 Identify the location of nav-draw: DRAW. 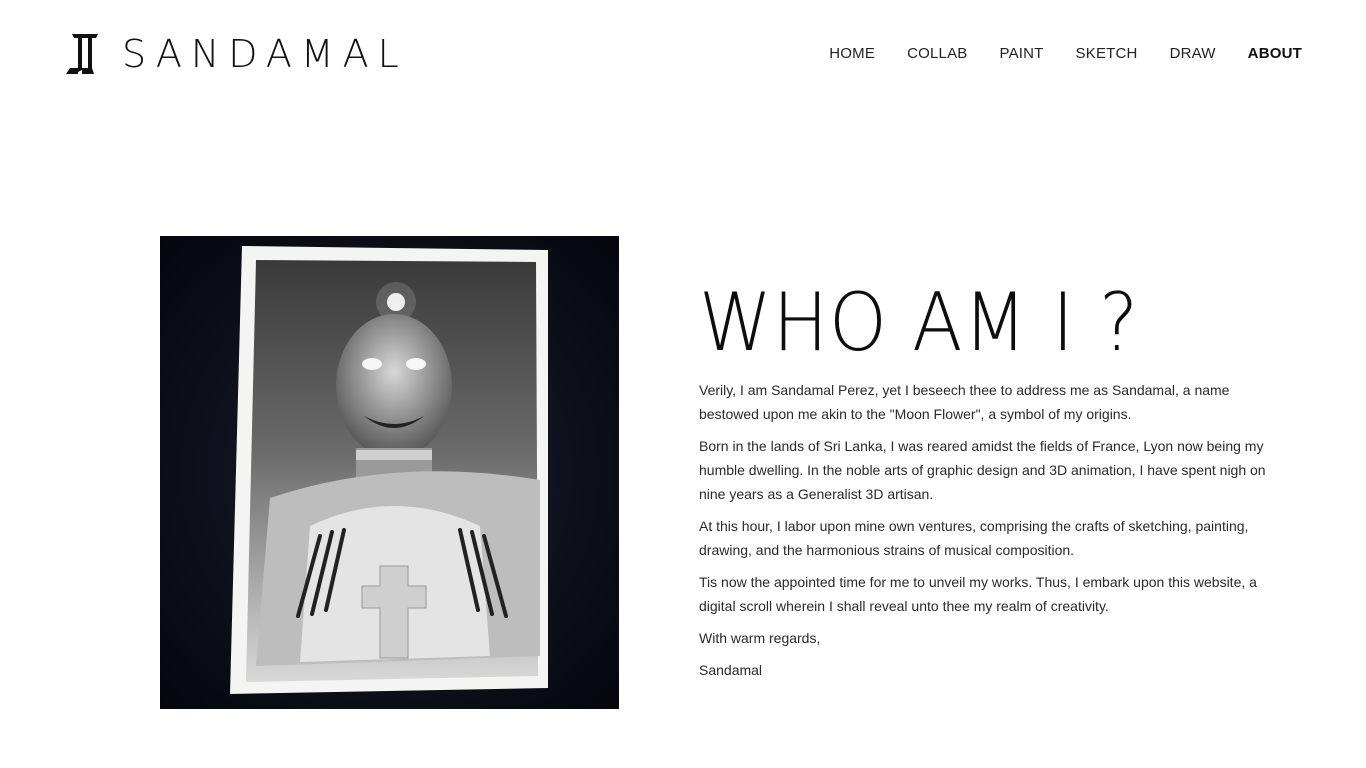
(1193, 54).